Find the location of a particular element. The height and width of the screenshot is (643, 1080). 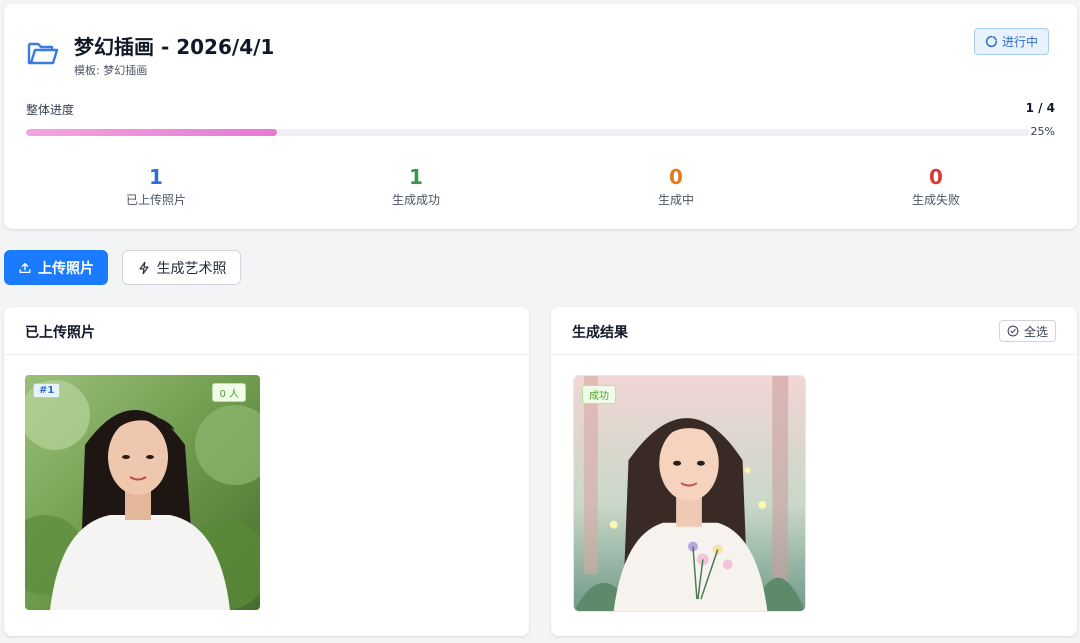

stat-failed: 0 生成失败 is located at coordinates (936, 187).